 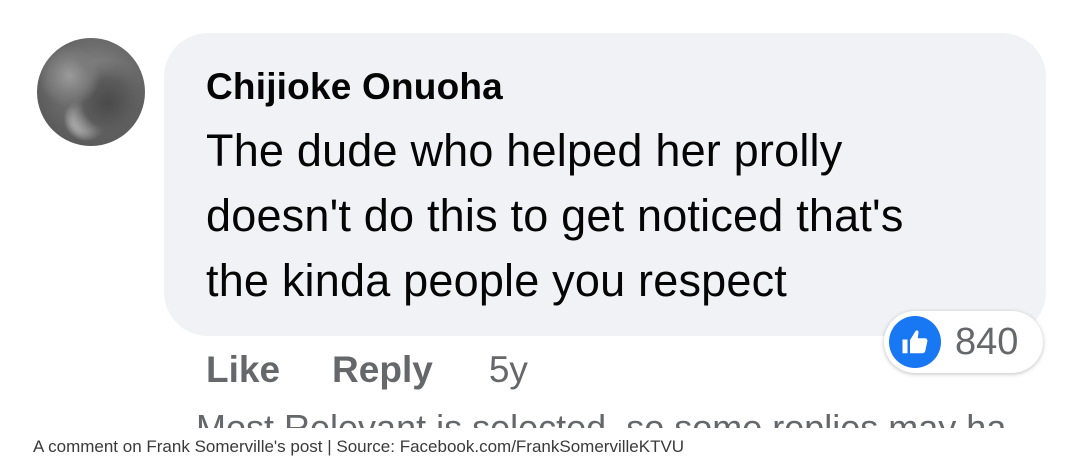 What do you see at coordinates (555, 215) in the screenshot?
I see `comment-line: doesn't do this to get noticed that's` at bounding box center [555, 215].